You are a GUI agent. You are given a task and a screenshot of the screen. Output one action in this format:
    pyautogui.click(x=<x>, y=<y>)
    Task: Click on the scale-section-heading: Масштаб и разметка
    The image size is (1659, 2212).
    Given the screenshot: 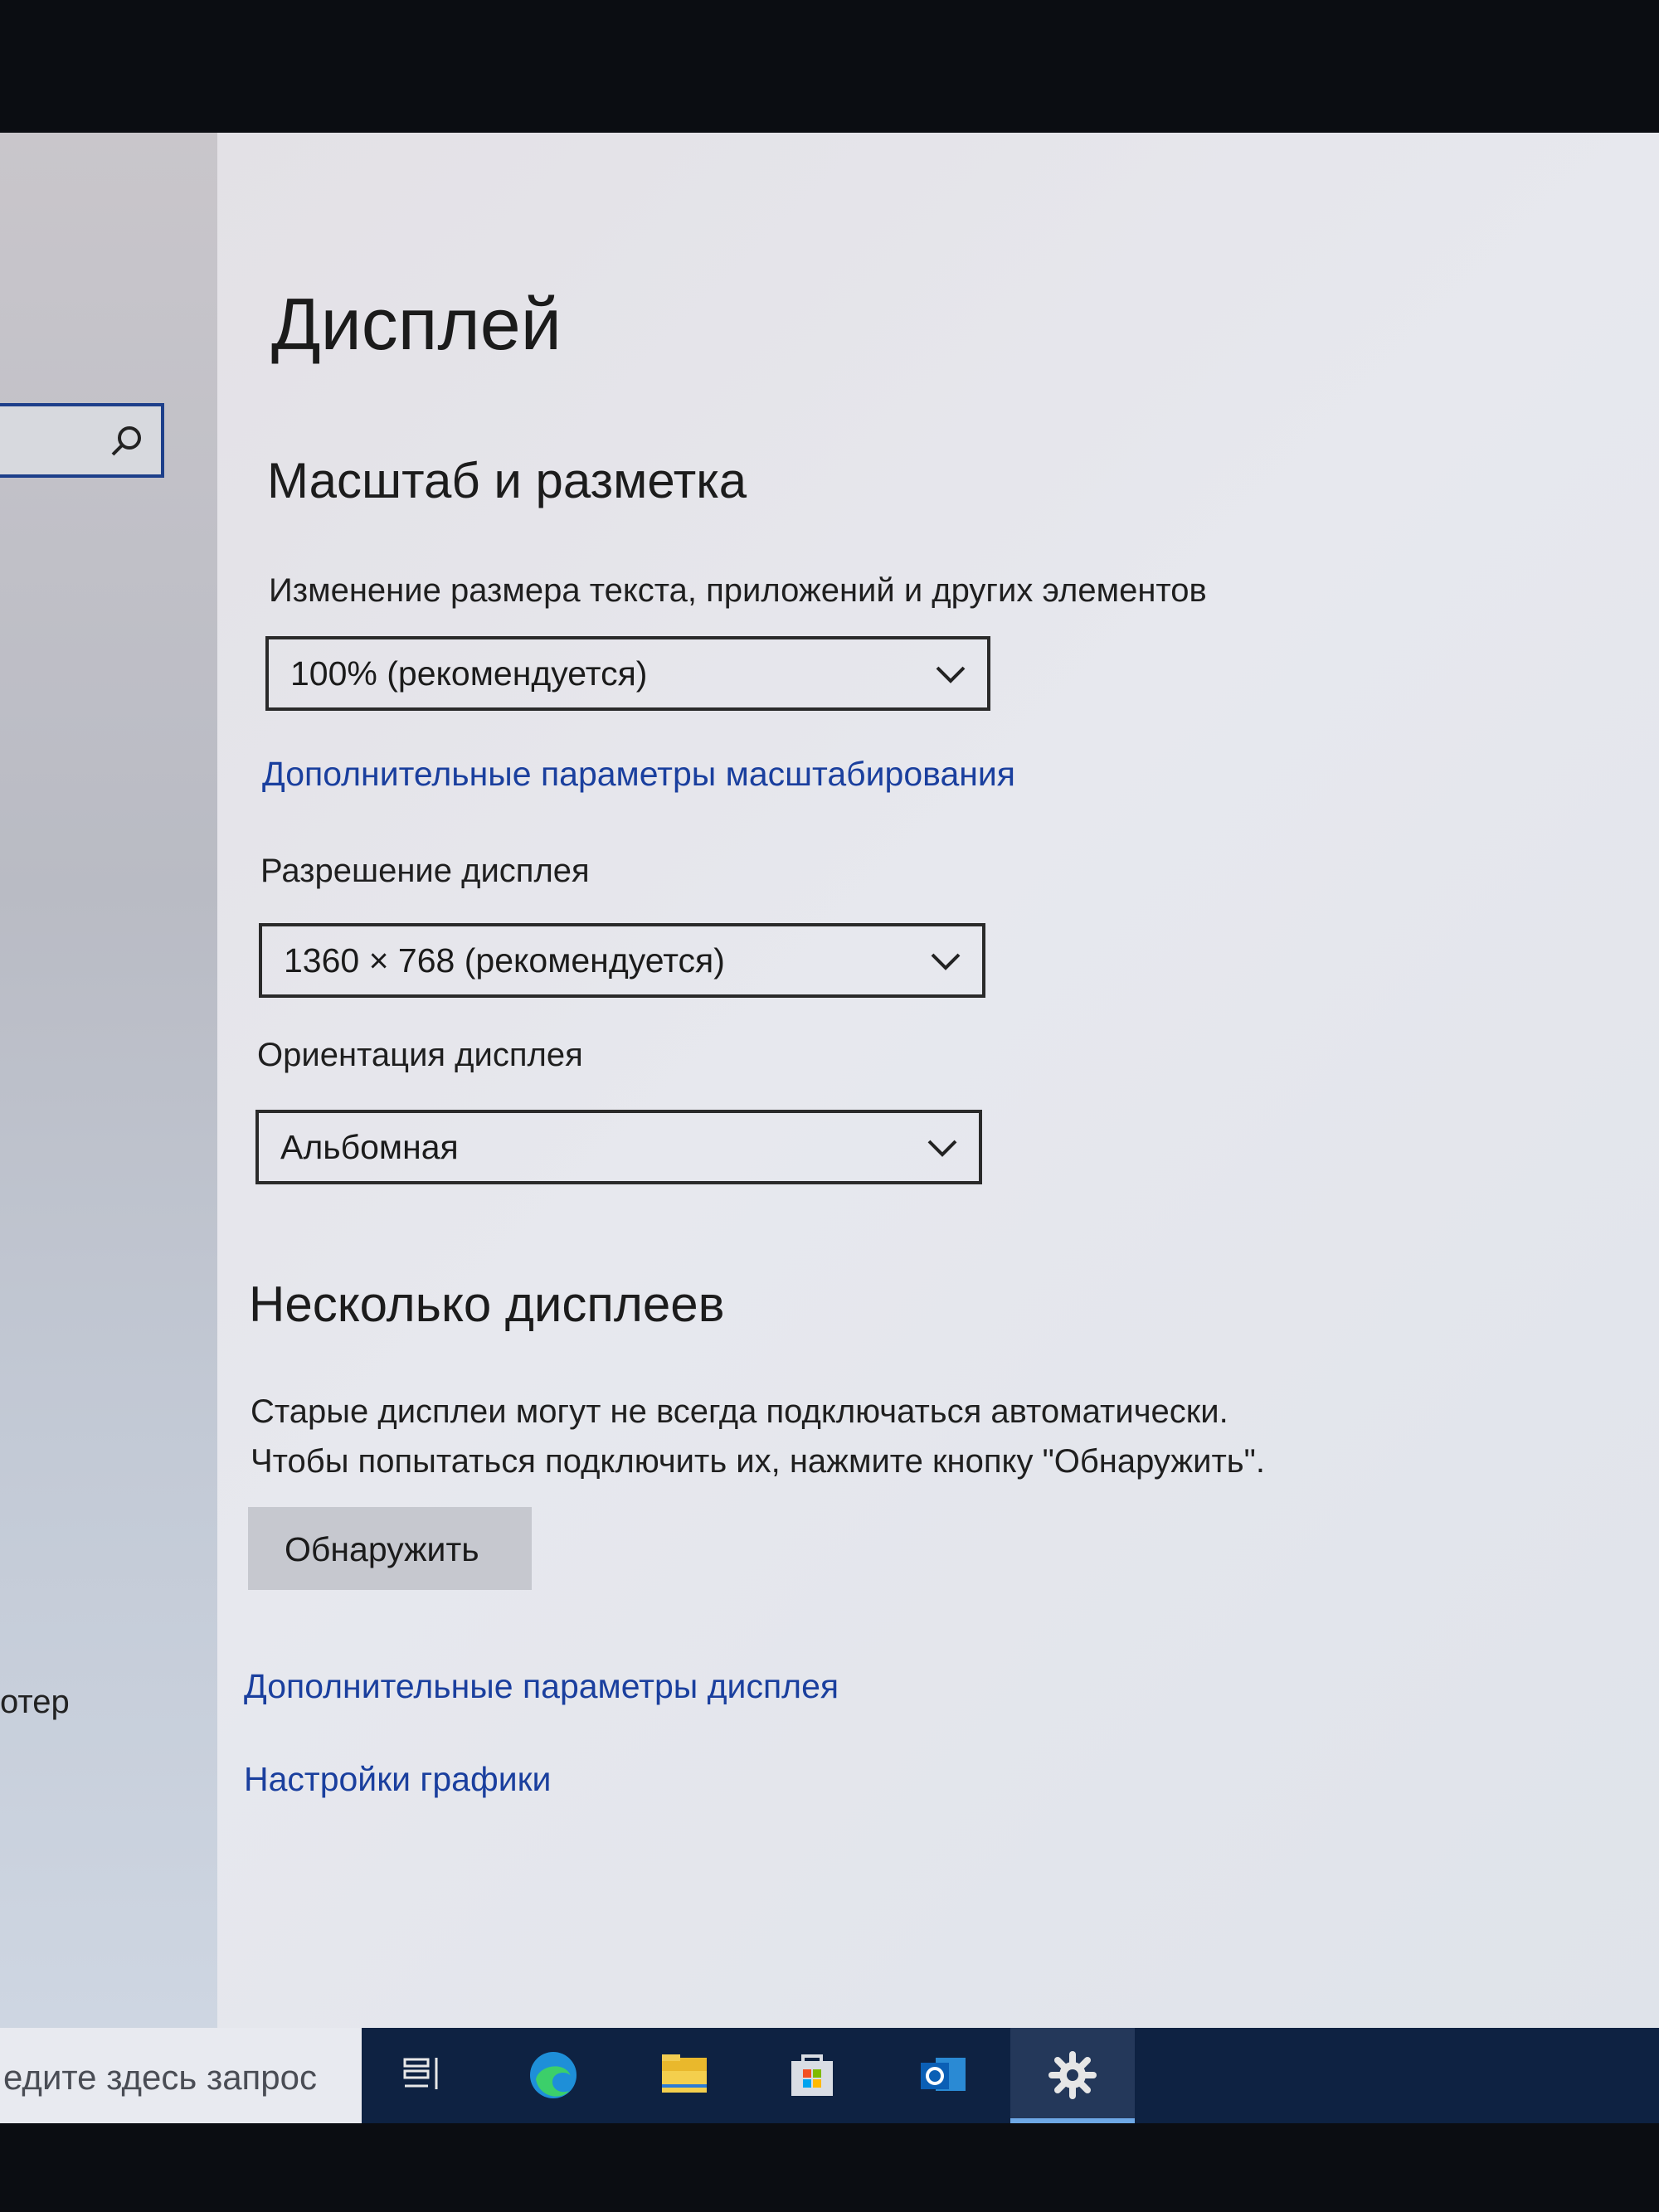 What is the action you would take?
    pyautogui.click(x=507, y=480)
    